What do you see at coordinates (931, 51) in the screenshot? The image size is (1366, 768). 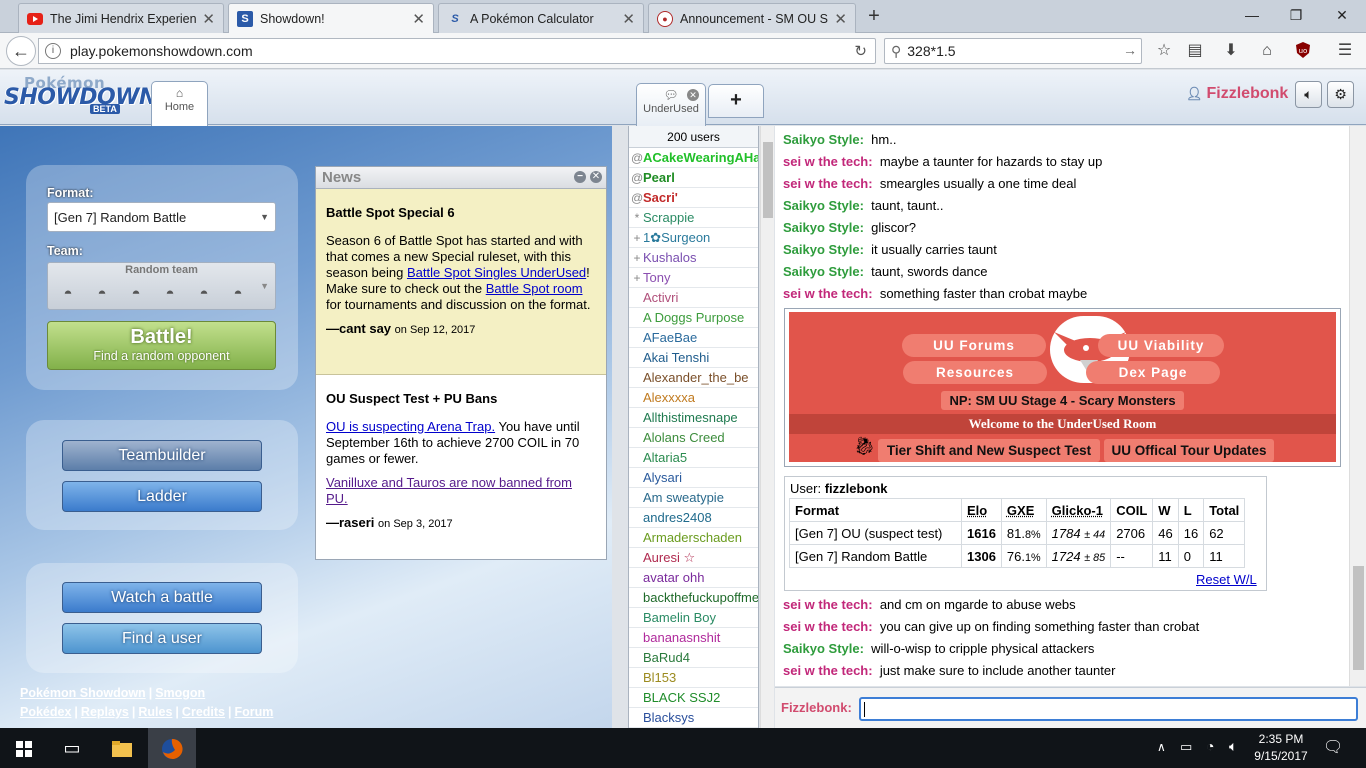 I see `search-input: 328*1.5` at bounding box center [931, 51].